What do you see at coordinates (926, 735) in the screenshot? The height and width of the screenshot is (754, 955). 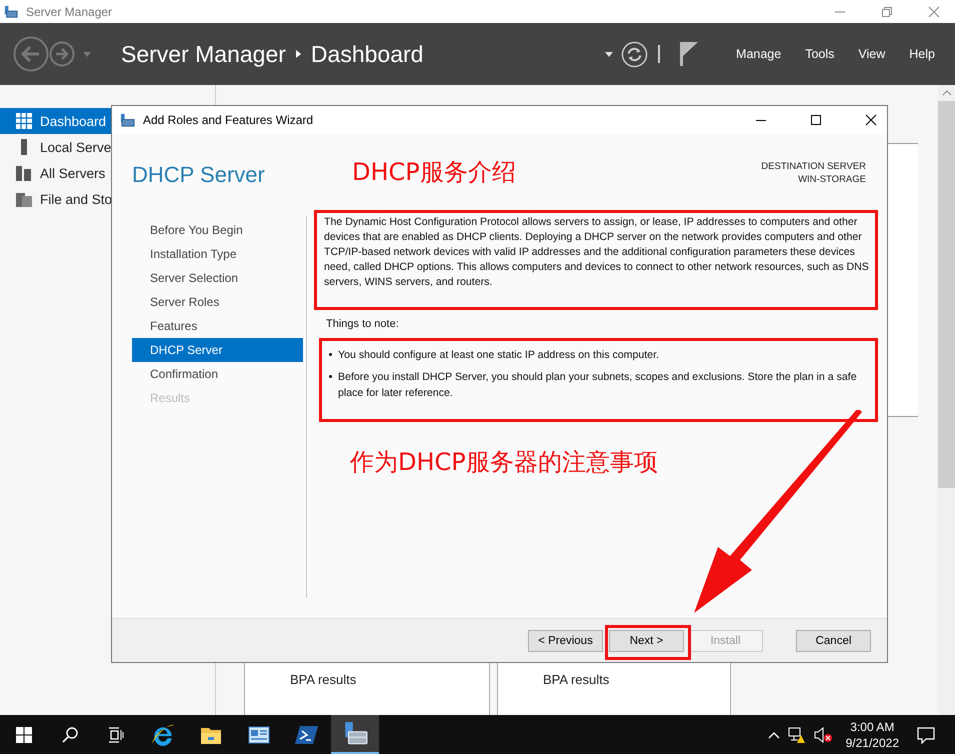 I see `notification-icon` at bounding box center [926, 735].